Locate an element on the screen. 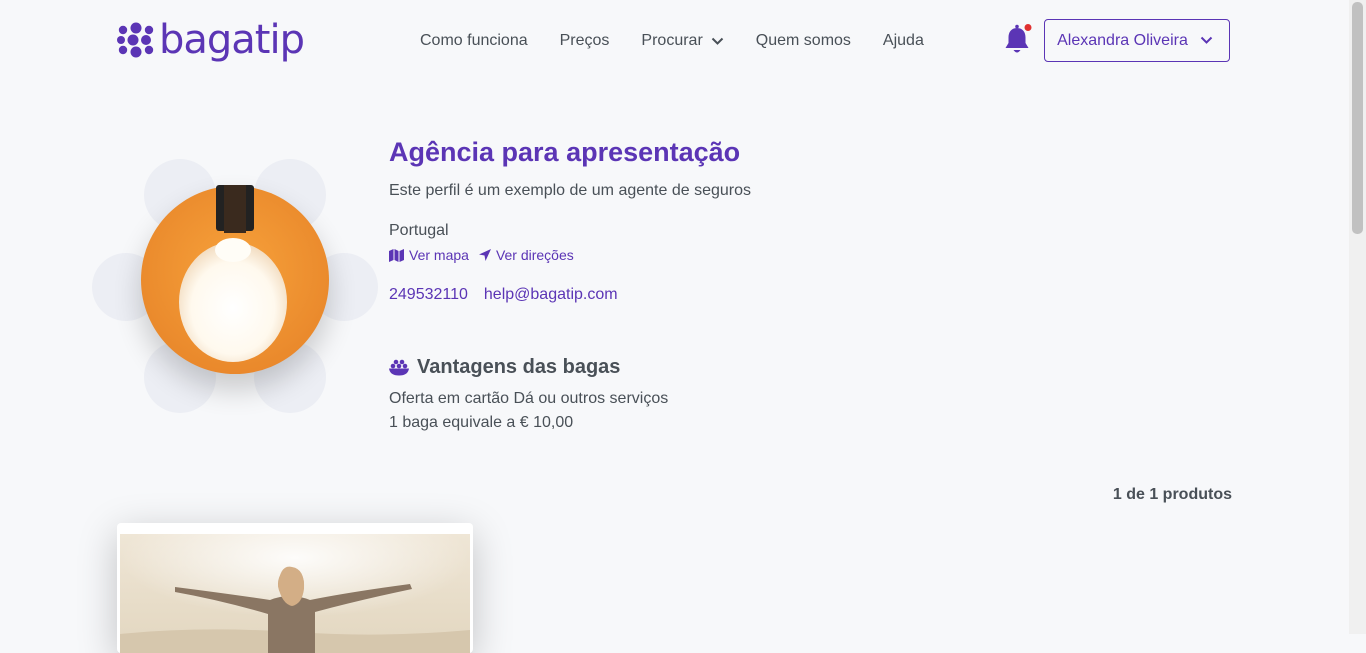  view-map-link: Ver mapa is located at coordinates (429, 255).